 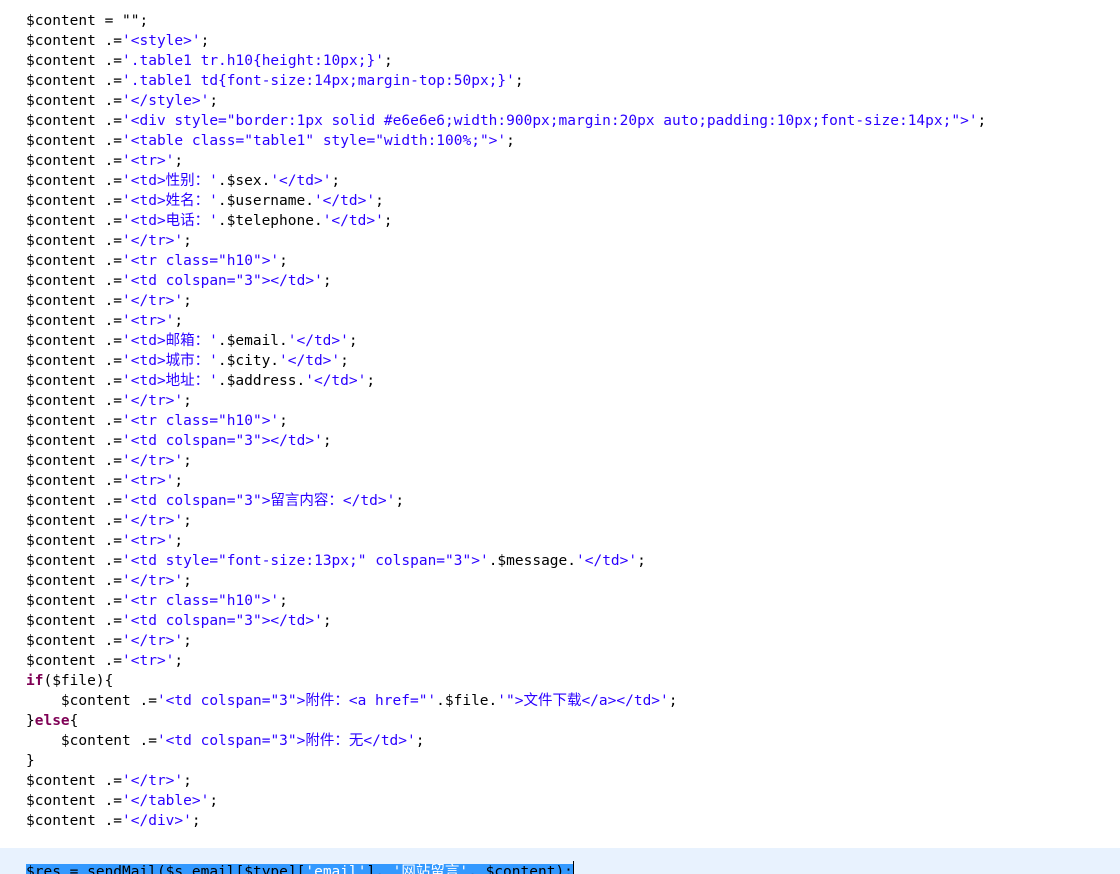 I want to click on code-line: $content = "";, so click(x=573, y=21).